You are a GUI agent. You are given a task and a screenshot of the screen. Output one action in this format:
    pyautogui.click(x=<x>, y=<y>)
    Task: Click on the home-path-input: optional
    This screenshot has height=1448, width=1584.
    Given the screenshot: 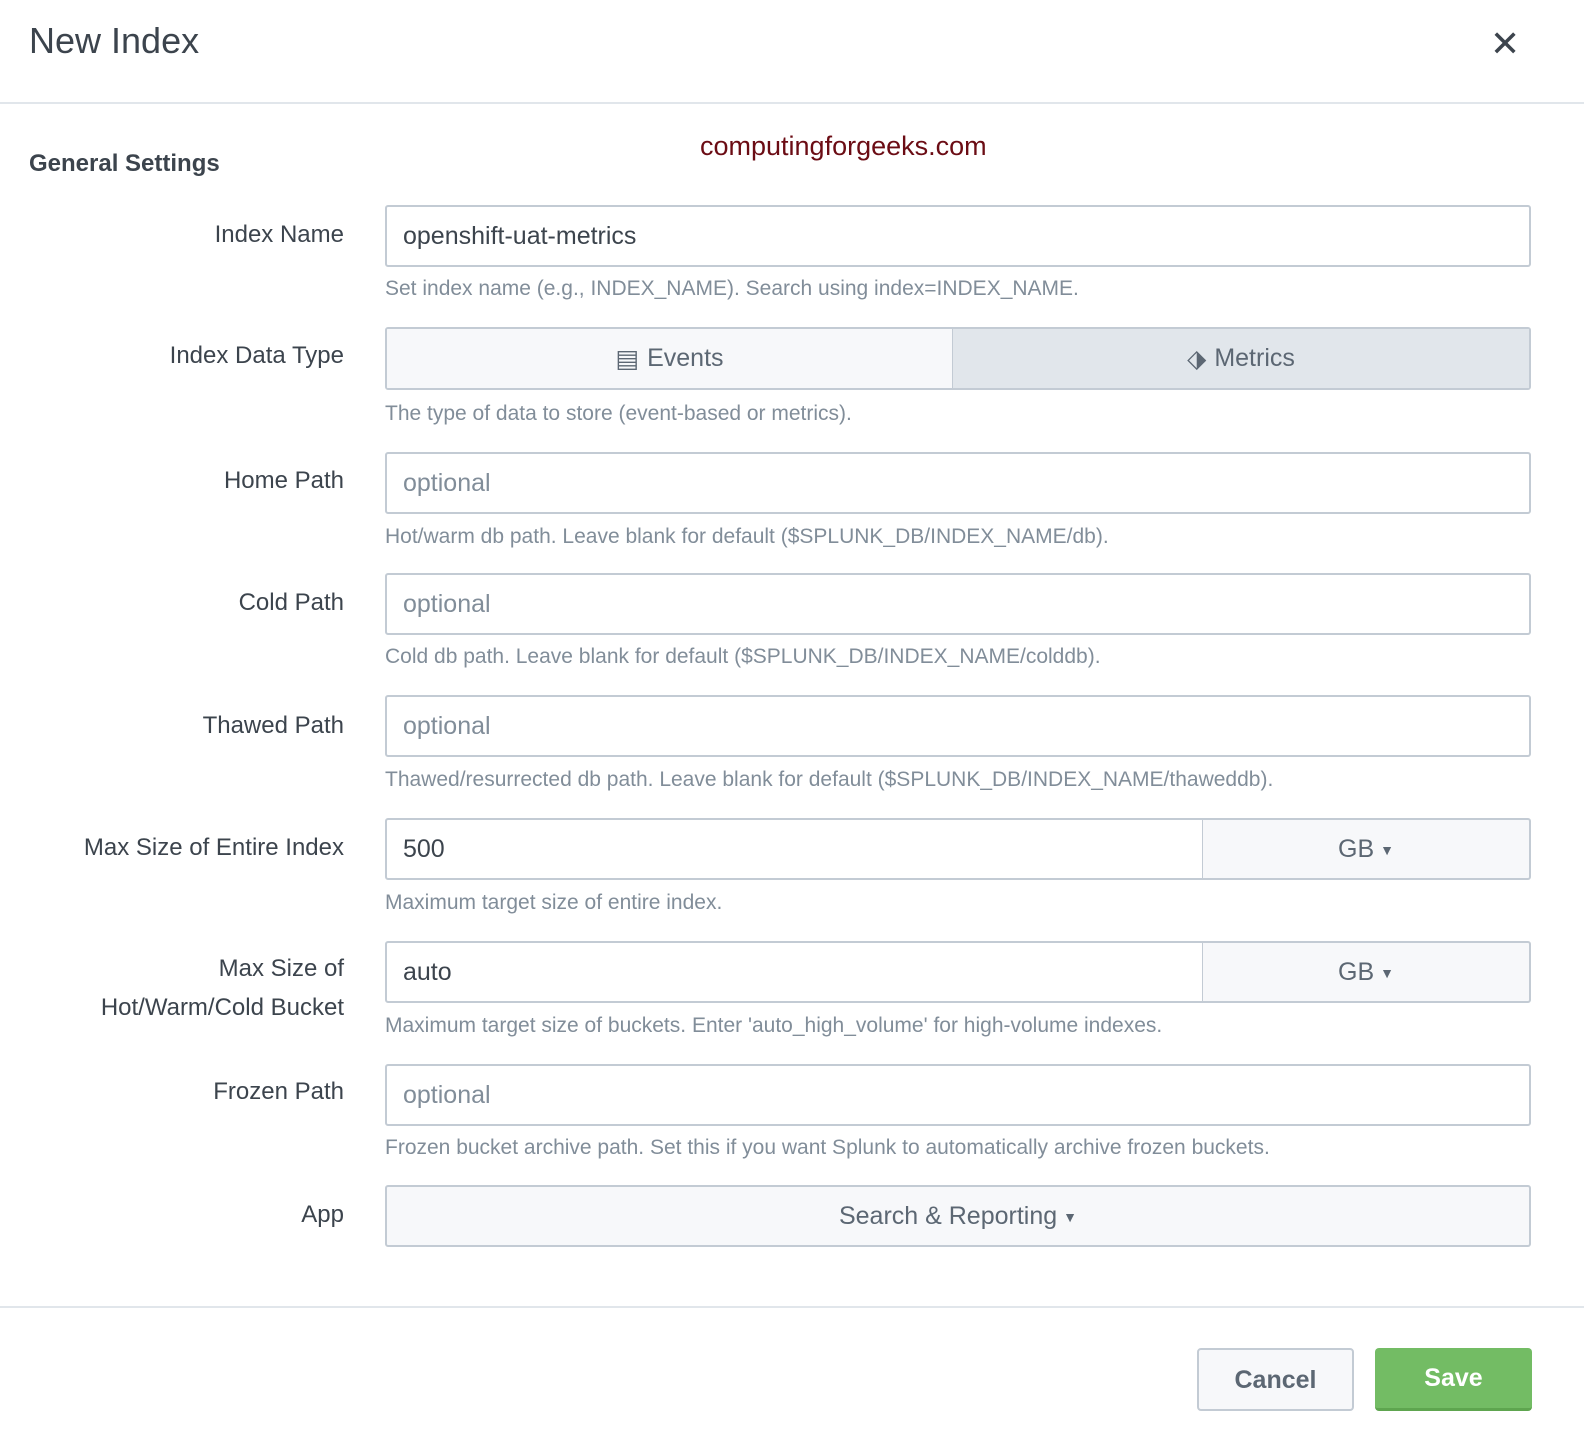 What is the action you would take?
    pyautogui.click(x=958, y=483)
    